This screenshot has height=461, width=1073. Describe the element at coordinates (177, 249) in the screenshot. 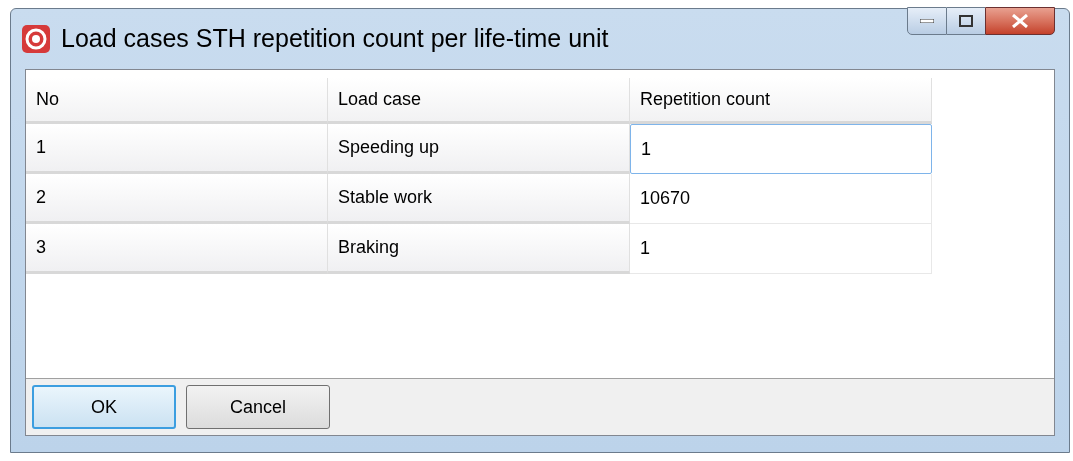

I see `table-cell: 3` at that location.